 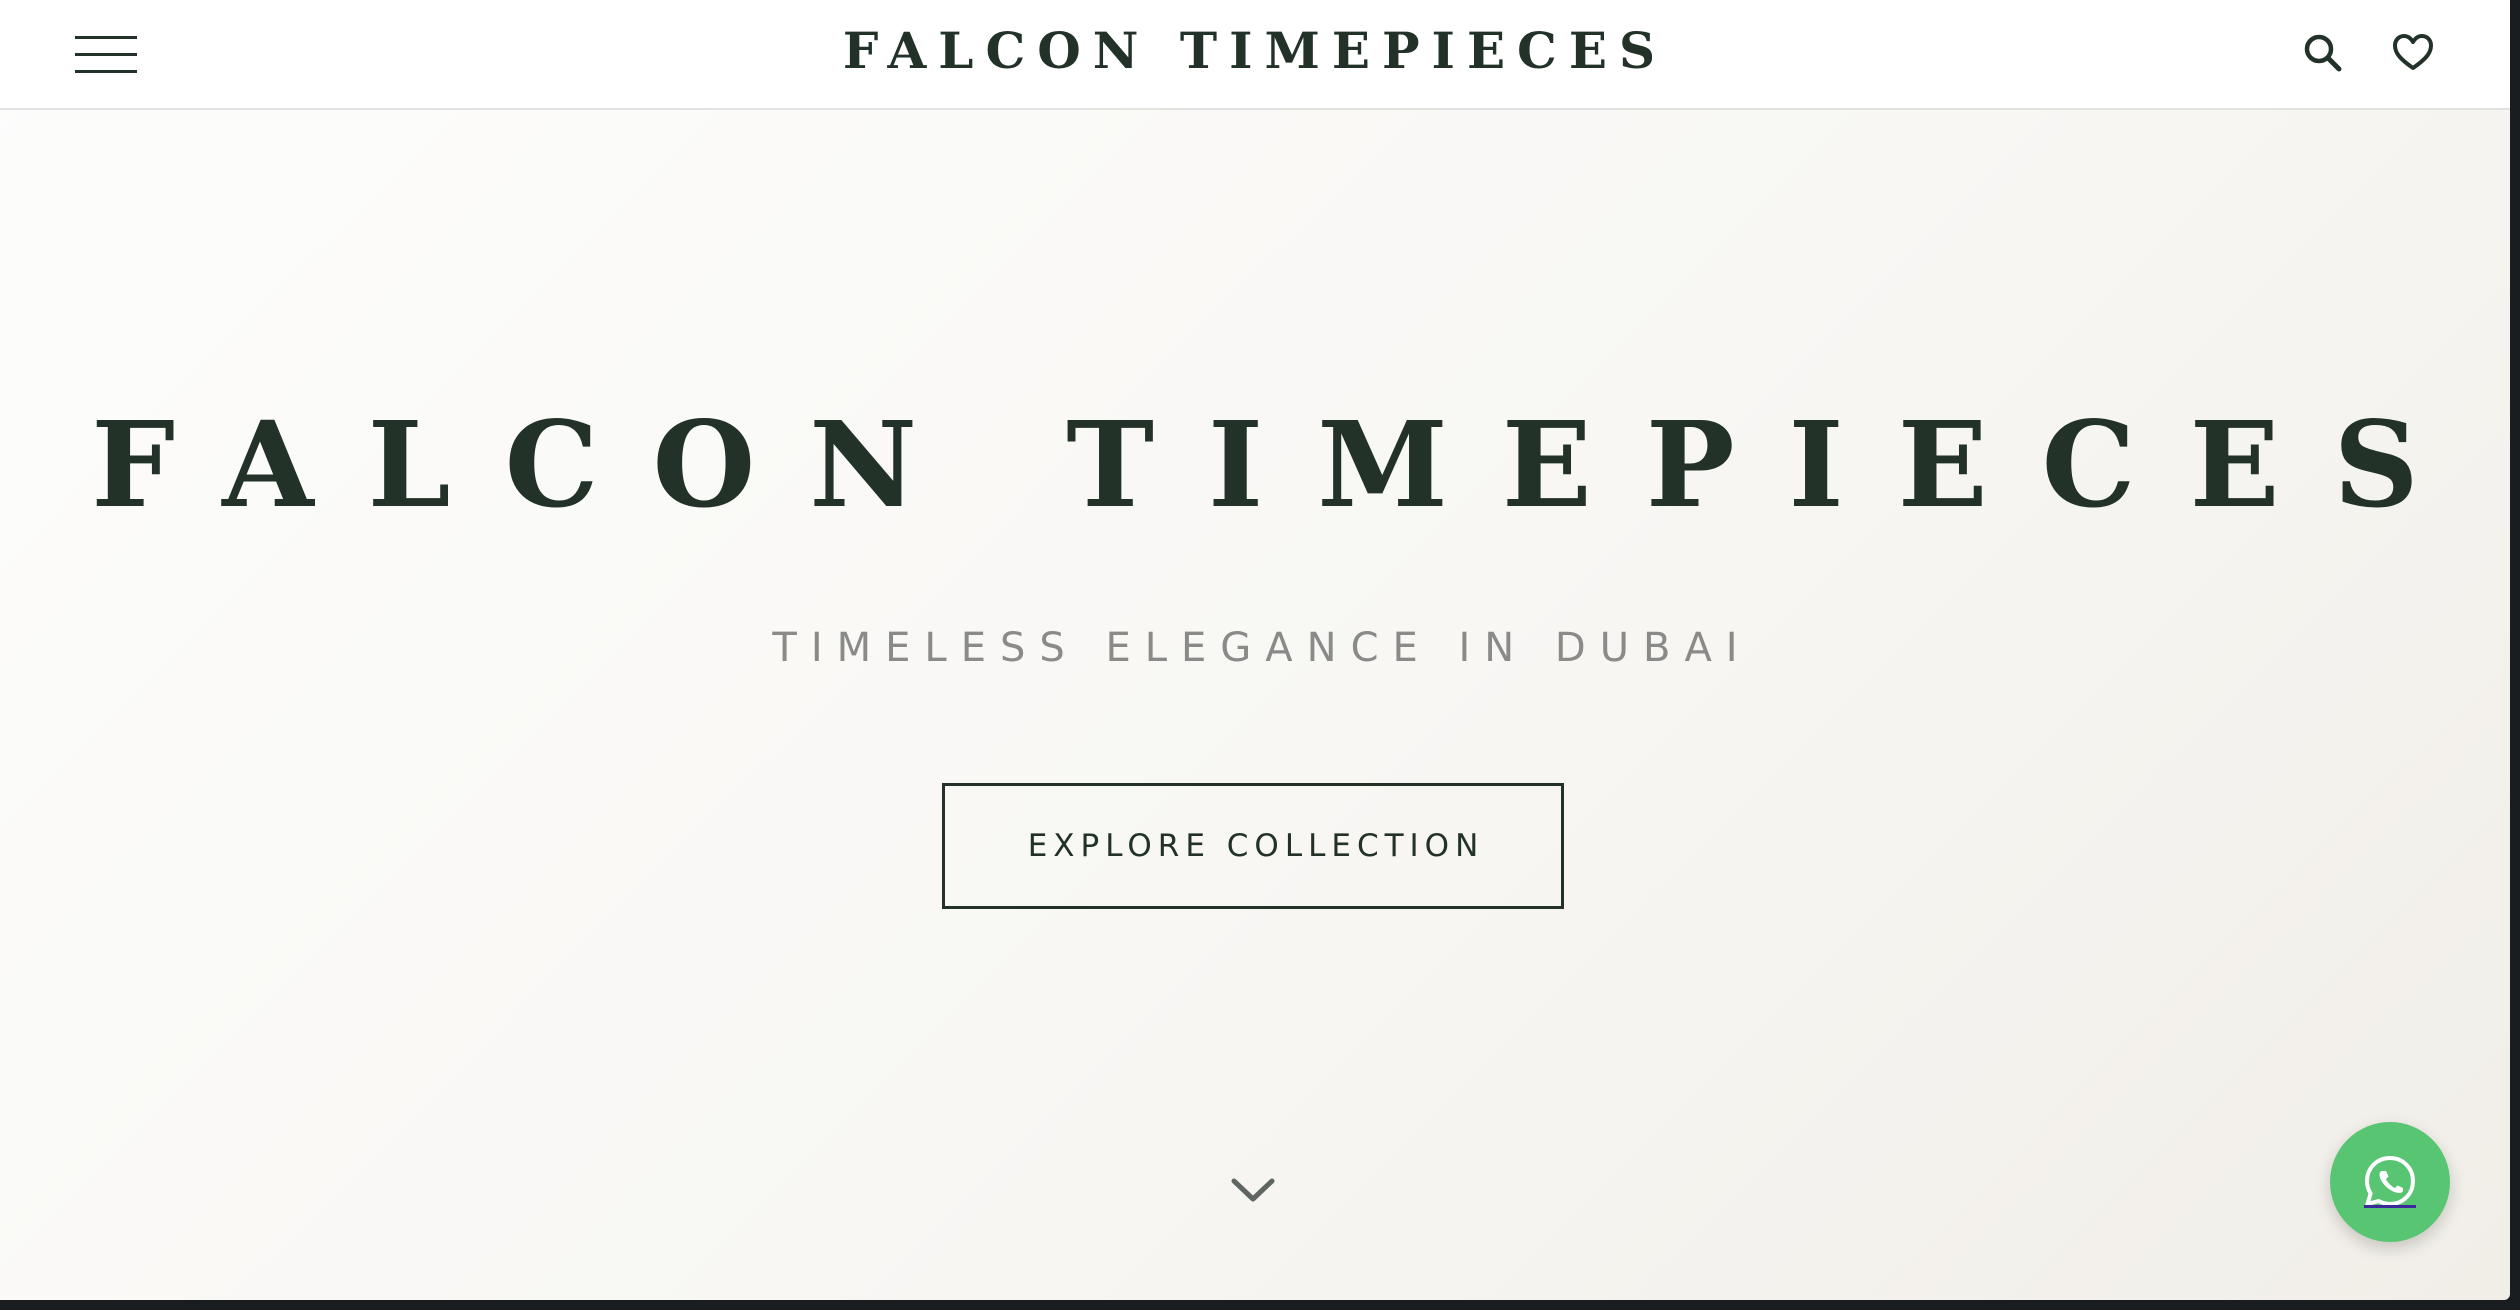 What do you see at coordinates (1262, 648) in the screenshot?
I see `hero-subtitle: TIMELESS ELEGANCE IN DUBAI` at bounding box center [1262, 648].